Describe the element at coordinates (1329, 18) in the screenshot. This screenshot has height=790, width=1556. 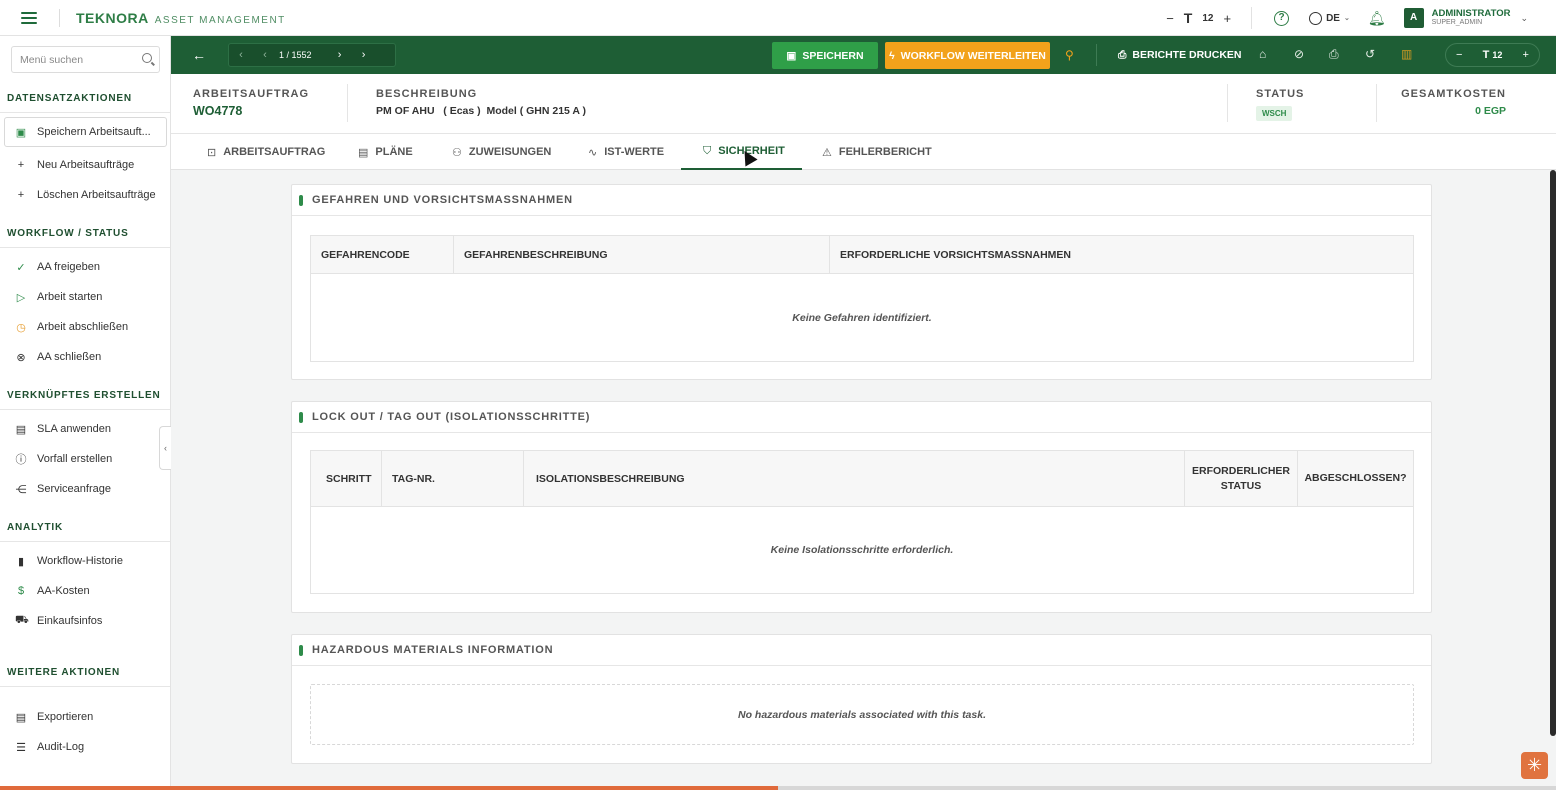
I see `language-selector: DE ⌄` at that location.